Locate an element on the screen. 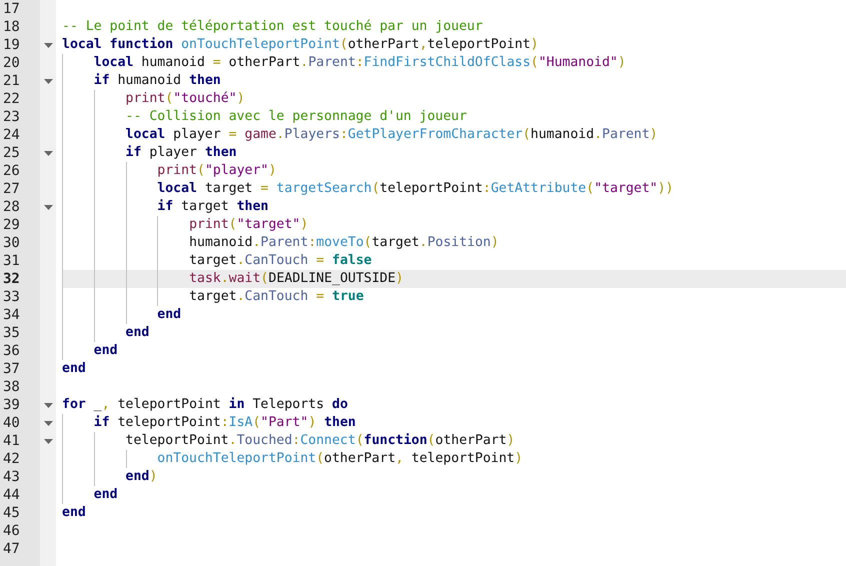  line-number: 45 is located at coordinates (11, 513).